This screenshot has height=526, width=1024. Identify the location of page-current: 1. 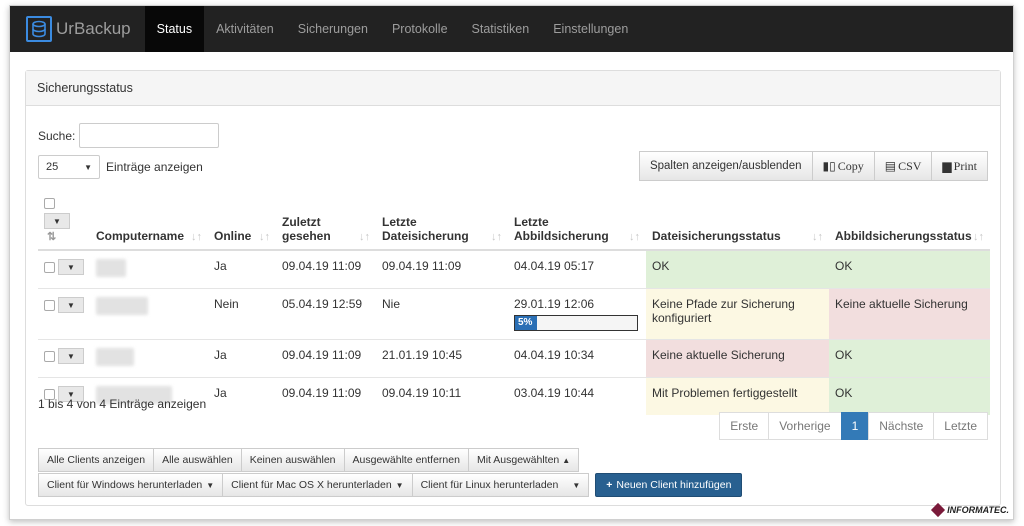
(855, 426).